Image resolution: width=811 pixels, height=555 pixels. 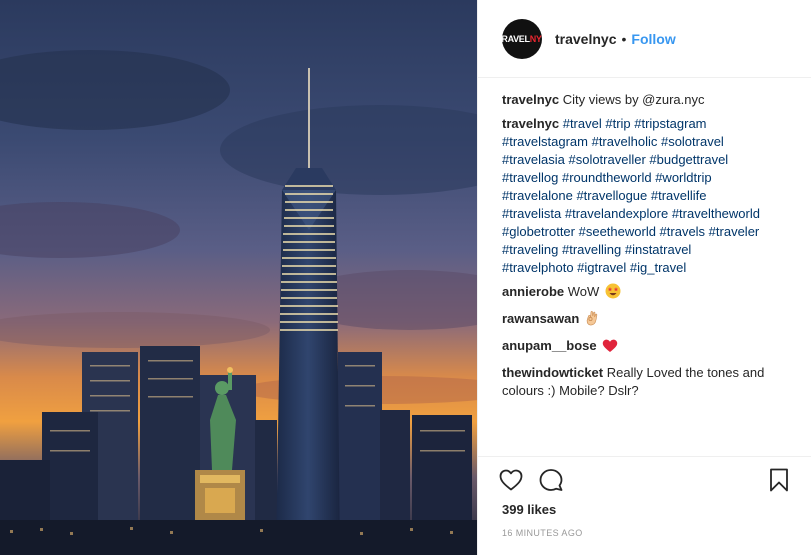 I want to click on ok-hand-emoji, so click(x=592, y=320).